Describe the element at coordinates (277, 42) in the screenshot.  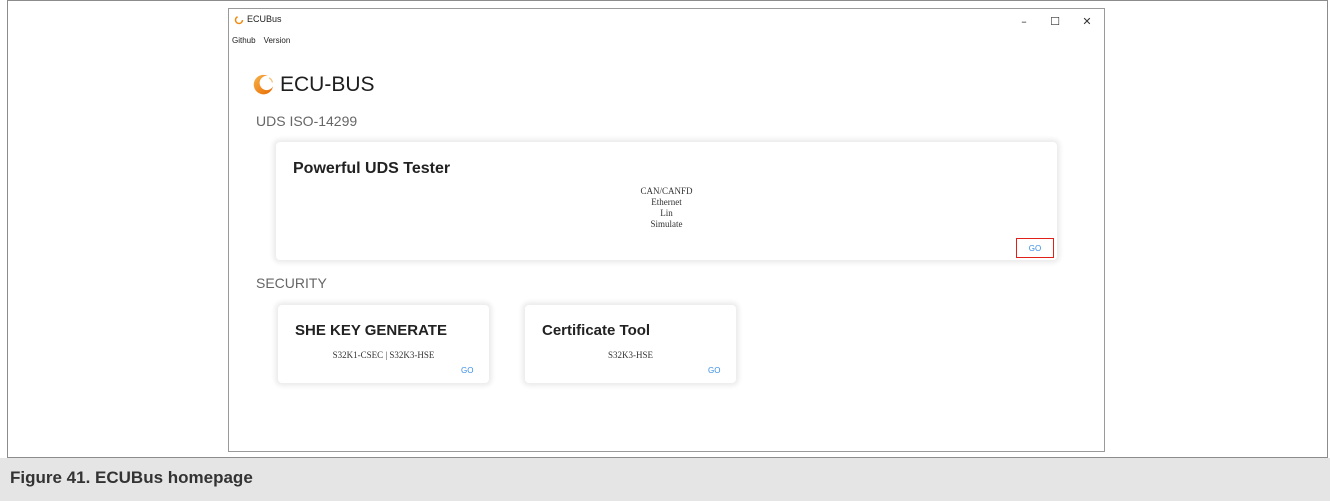
I see `menu-item-version: Version` at that location.